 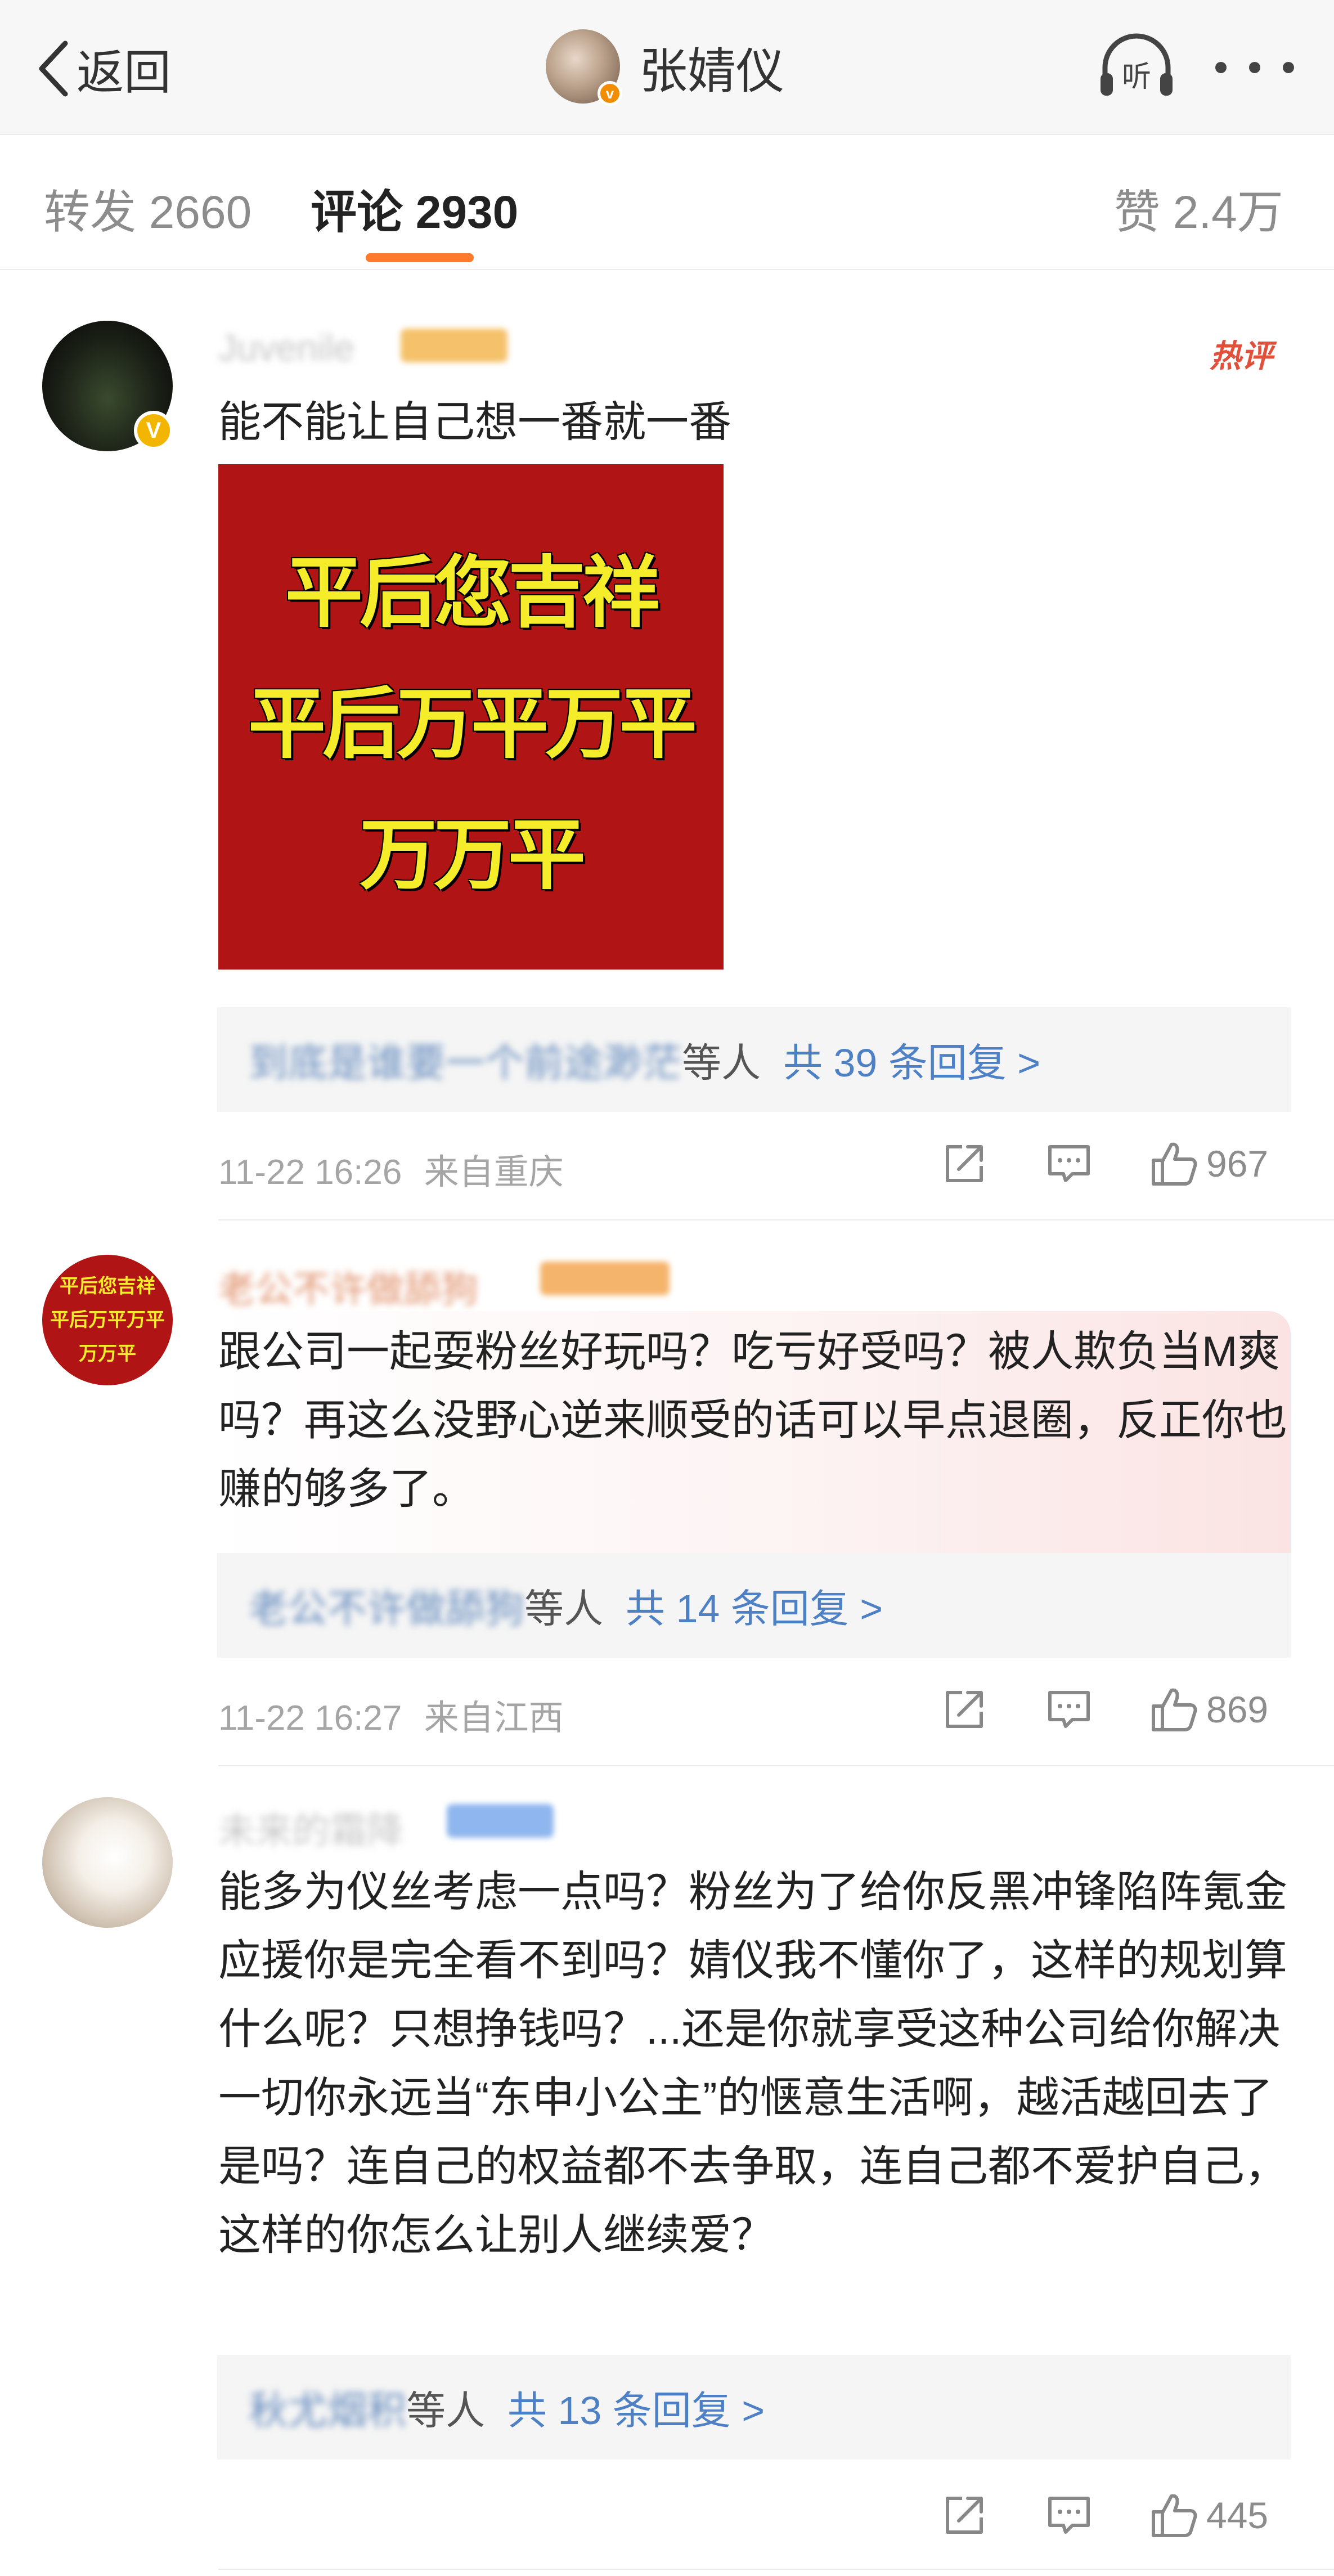 I want to click on like-button: 445, so click(x=1209, y=2515).